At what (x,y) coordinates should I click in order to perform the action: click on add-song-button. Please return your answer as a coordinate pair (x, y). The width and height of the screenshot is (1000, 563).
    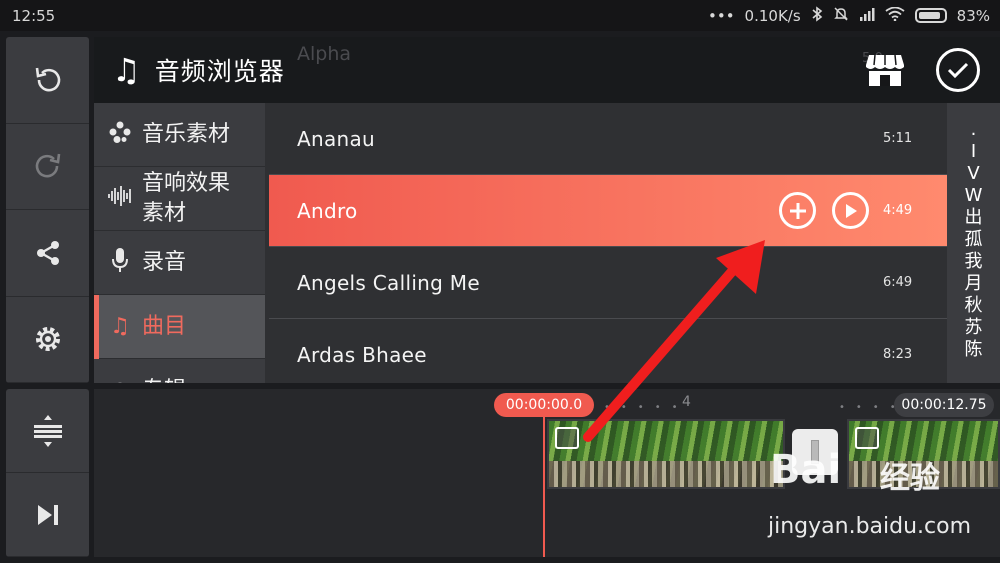
    Looking at the image, I should click on (797, 210).